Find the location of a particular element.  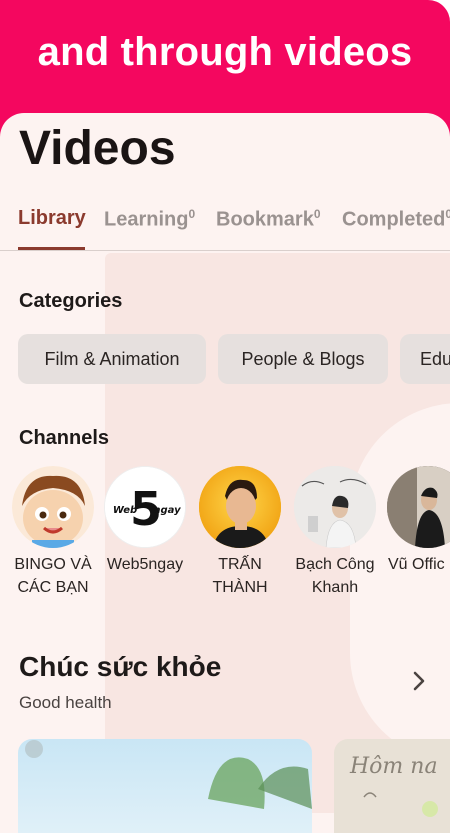

avatar: 5 Web ngay is located at coordinates (145, 507).